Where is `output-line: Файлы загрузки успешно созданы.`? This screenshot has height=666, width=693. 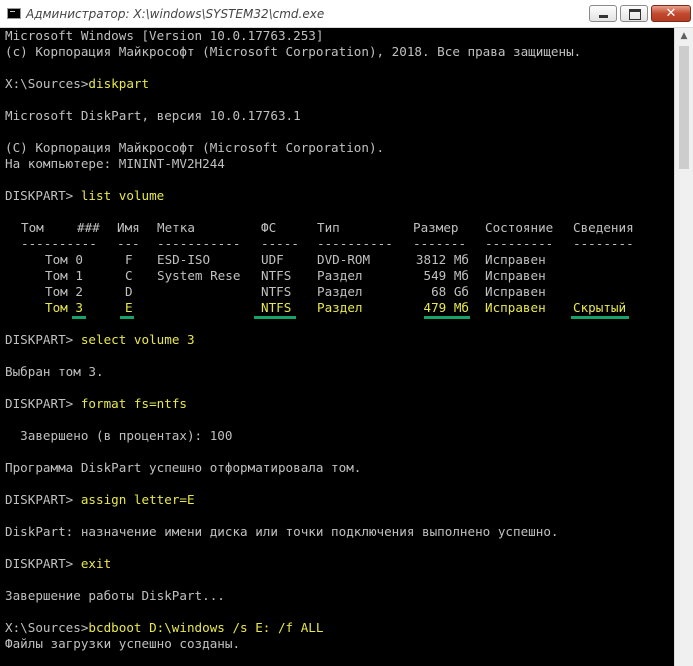 output-line: Файлы загрузки успешно созданы. is located at coordinates (123, 643).